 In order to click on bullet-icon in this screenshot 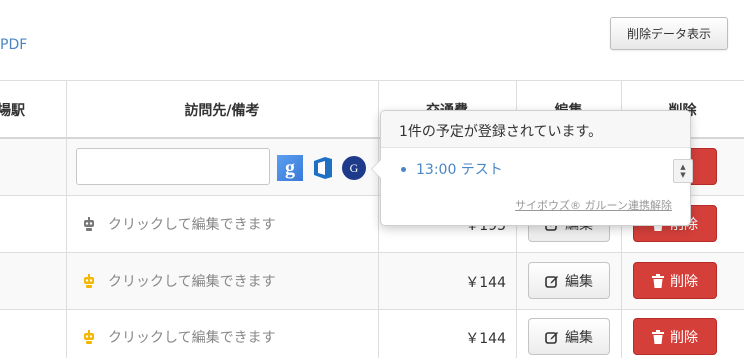, I will do `click(403, 169)`.